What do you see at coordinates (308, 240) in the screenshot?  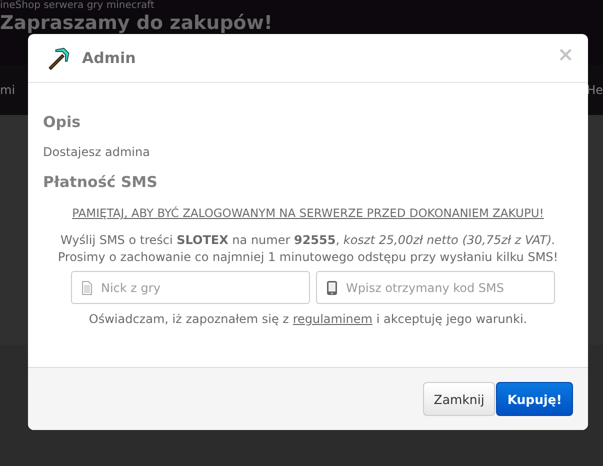 I see `sms-instruction: Wyślij SMS o treści SLOTEX na numer 92555, koszt 25,00zł netto (30,75zł z VAT).` at bounding box center [308, 240].